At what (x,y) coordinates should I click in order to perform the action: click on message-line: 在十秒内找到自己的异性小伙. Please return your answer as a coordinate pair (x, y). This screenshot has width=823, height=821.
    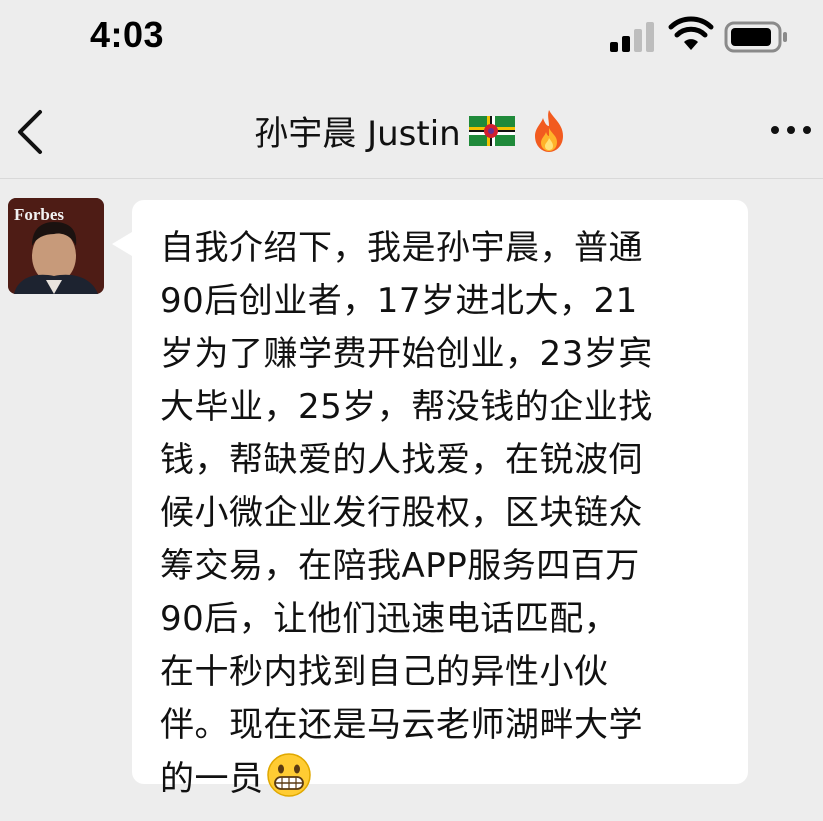
    Looking at the image, I should click on (384, 672).